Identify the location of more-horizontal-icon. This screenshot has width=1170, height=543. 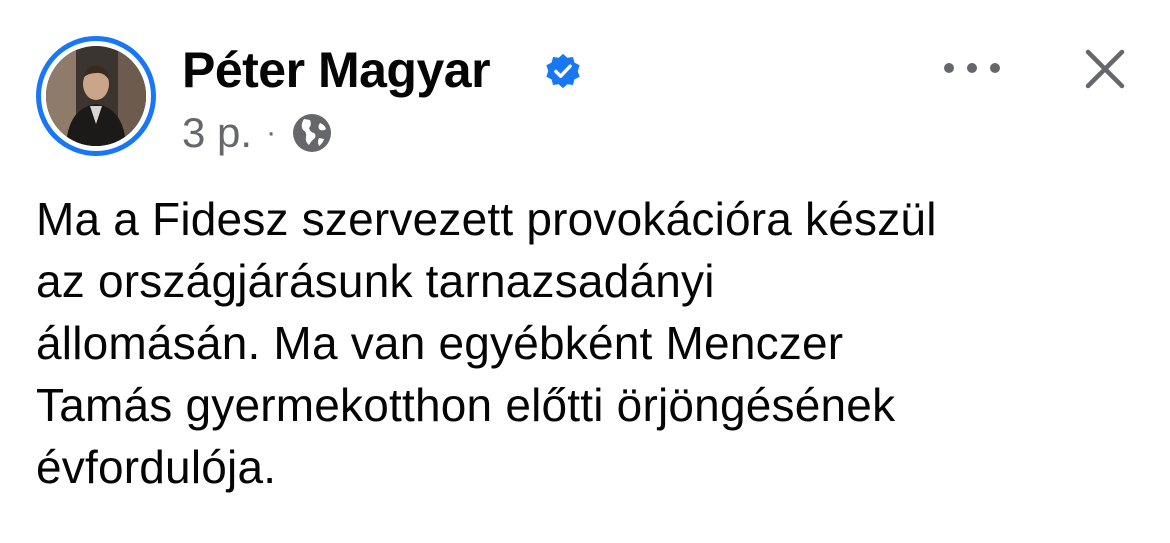
(972, 68).